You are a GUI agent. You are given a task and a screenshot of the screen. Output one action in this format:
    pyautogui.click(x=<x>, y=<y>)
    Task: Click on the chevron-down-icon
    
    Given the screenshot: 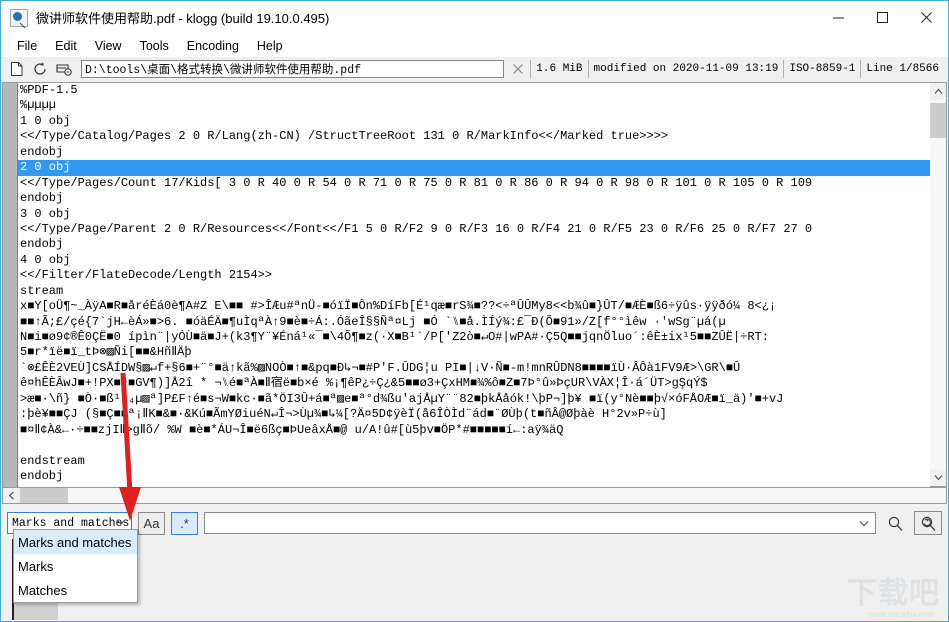 What is the action you would take?
    pyautogui.click(x=121, y=523)
    